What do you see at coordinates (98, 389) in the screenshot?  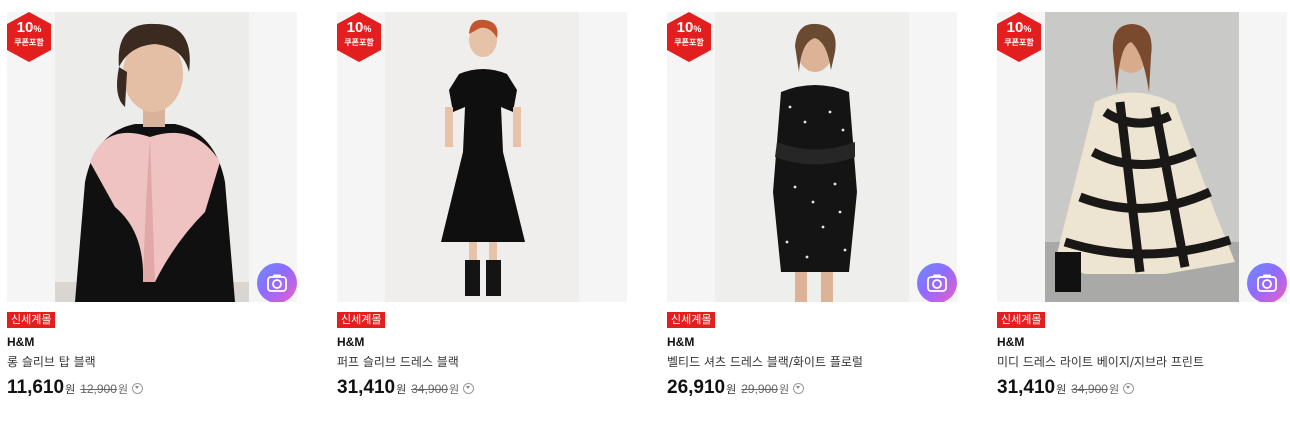 I see `original-price: 12,900` at bounding box center [98, 389].